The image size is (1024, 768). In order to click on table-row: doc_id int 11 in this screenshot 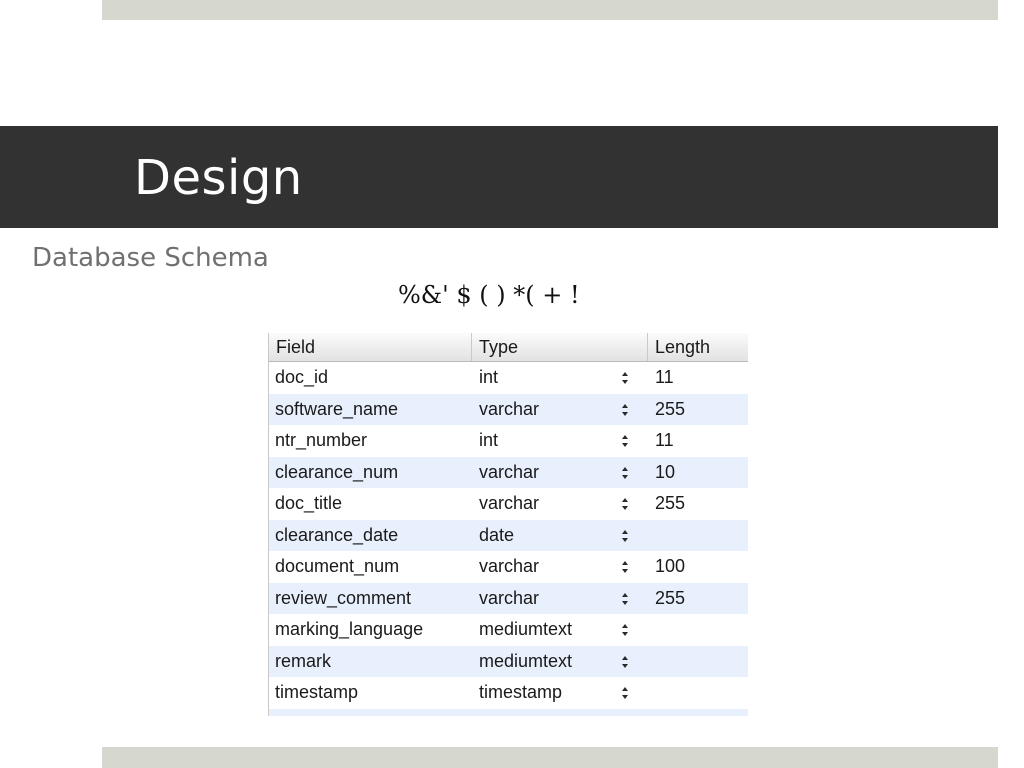, I will do `click(508, 378)`.